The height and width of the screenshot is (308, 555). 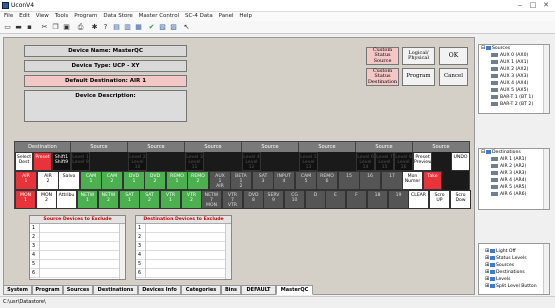 What do you see at coordinates (253, 199) in the screenshot?
I see `panel-button: DVD 8` at bounding box center [253, 199].